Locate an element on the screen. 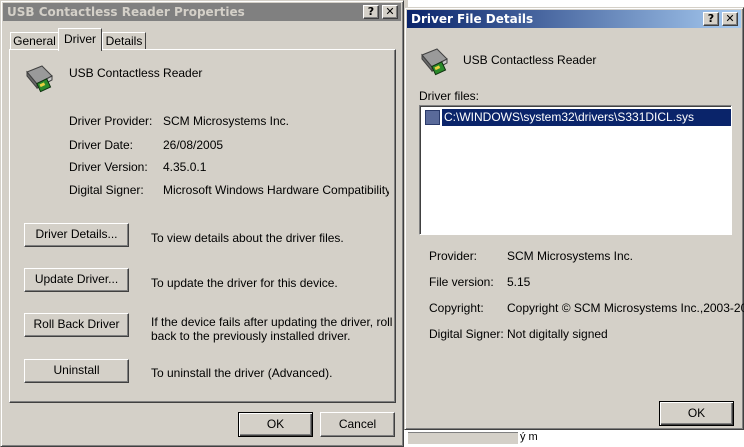 This screenshot has height=447, width=744. properties-cancel-label: Cancel is located at coordinates (357, 424).